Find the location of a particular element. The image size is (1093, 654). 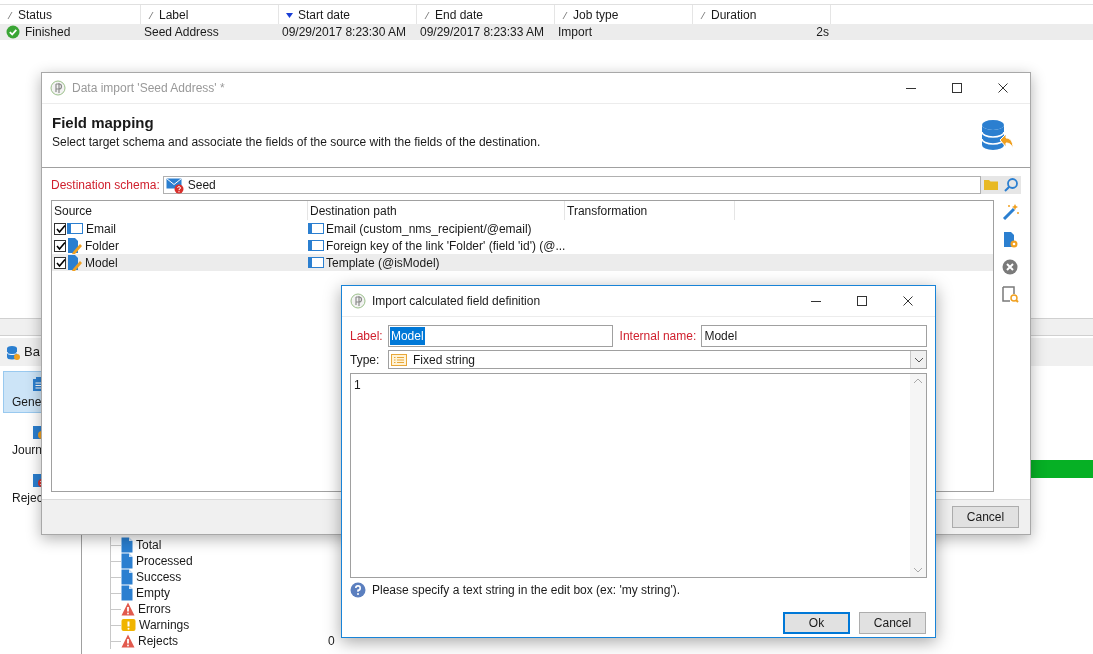

column-label: Duration is located at coordinates (734, 15).